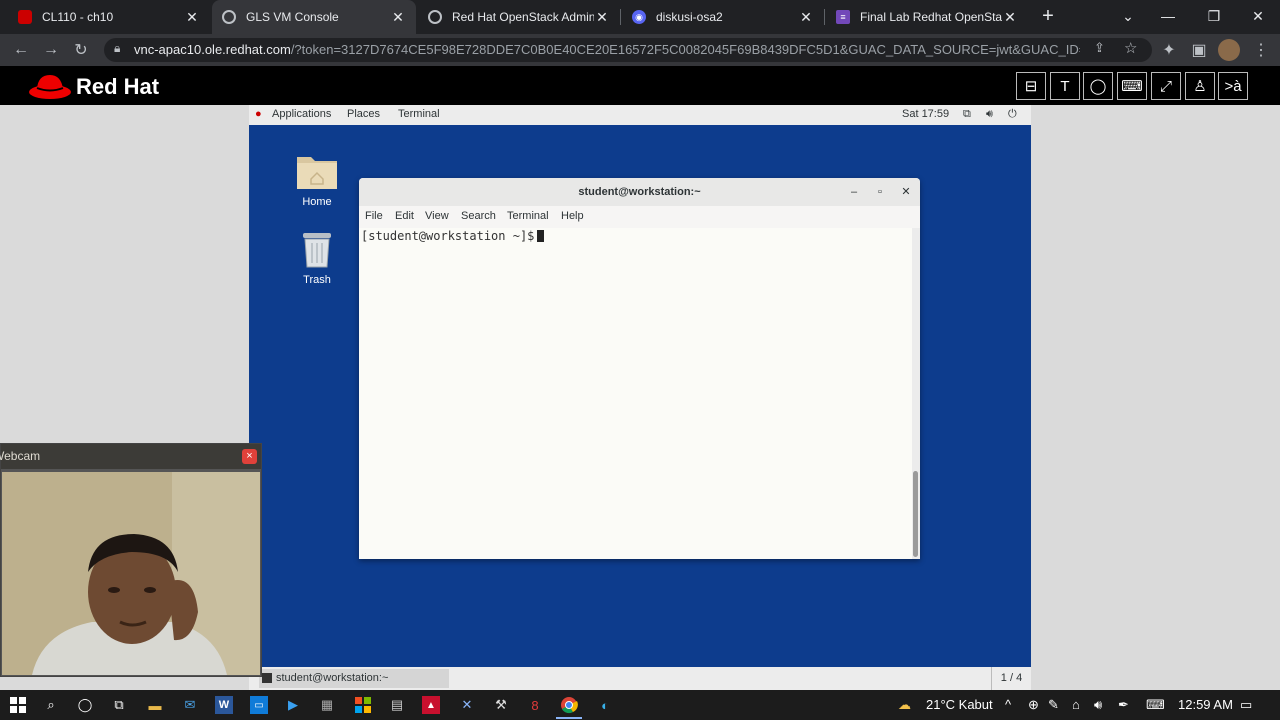 The image size is (1280, 720). Describe the element at coordinates (1199, 50) in the screenshot. I see `side-panel-icon: ▣` at that location.